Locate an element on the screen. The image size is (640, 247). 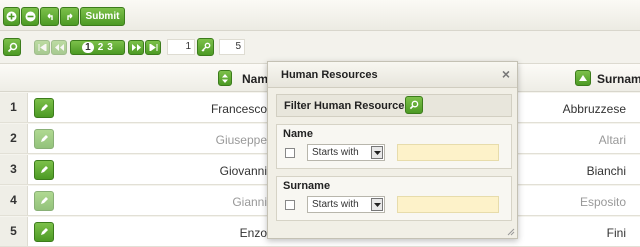
row-number: 1 is located at coordinates (14, 107).